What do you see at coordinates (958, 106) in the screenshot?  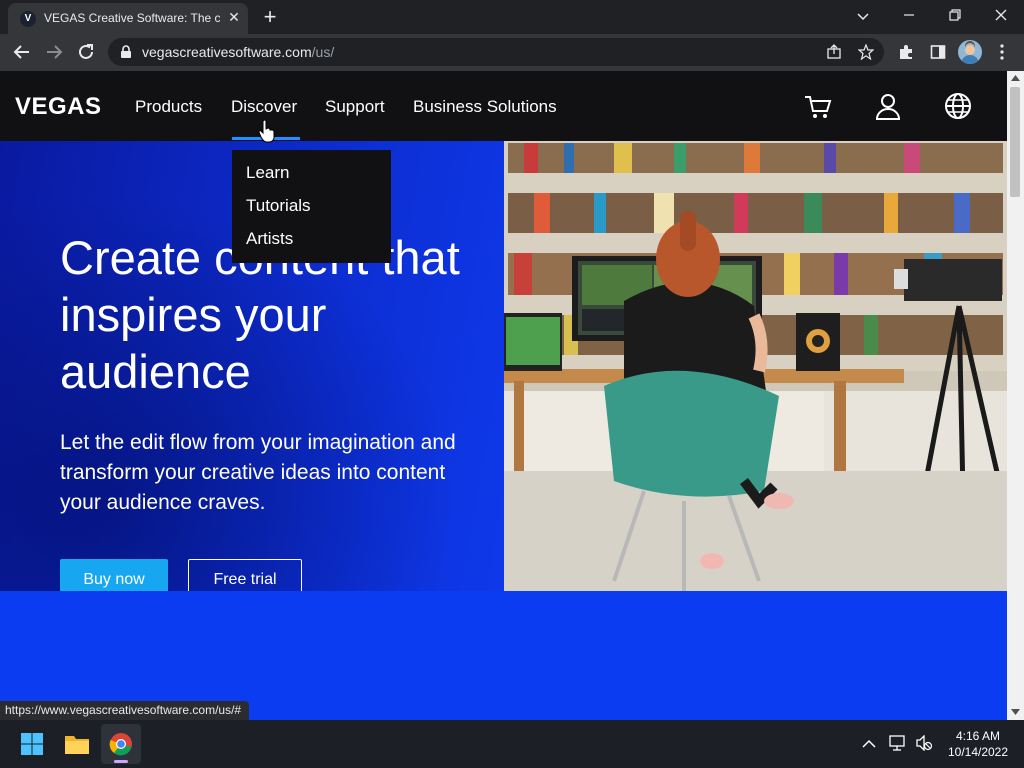 I see `globe-icon` at bounding box center [958, 106].